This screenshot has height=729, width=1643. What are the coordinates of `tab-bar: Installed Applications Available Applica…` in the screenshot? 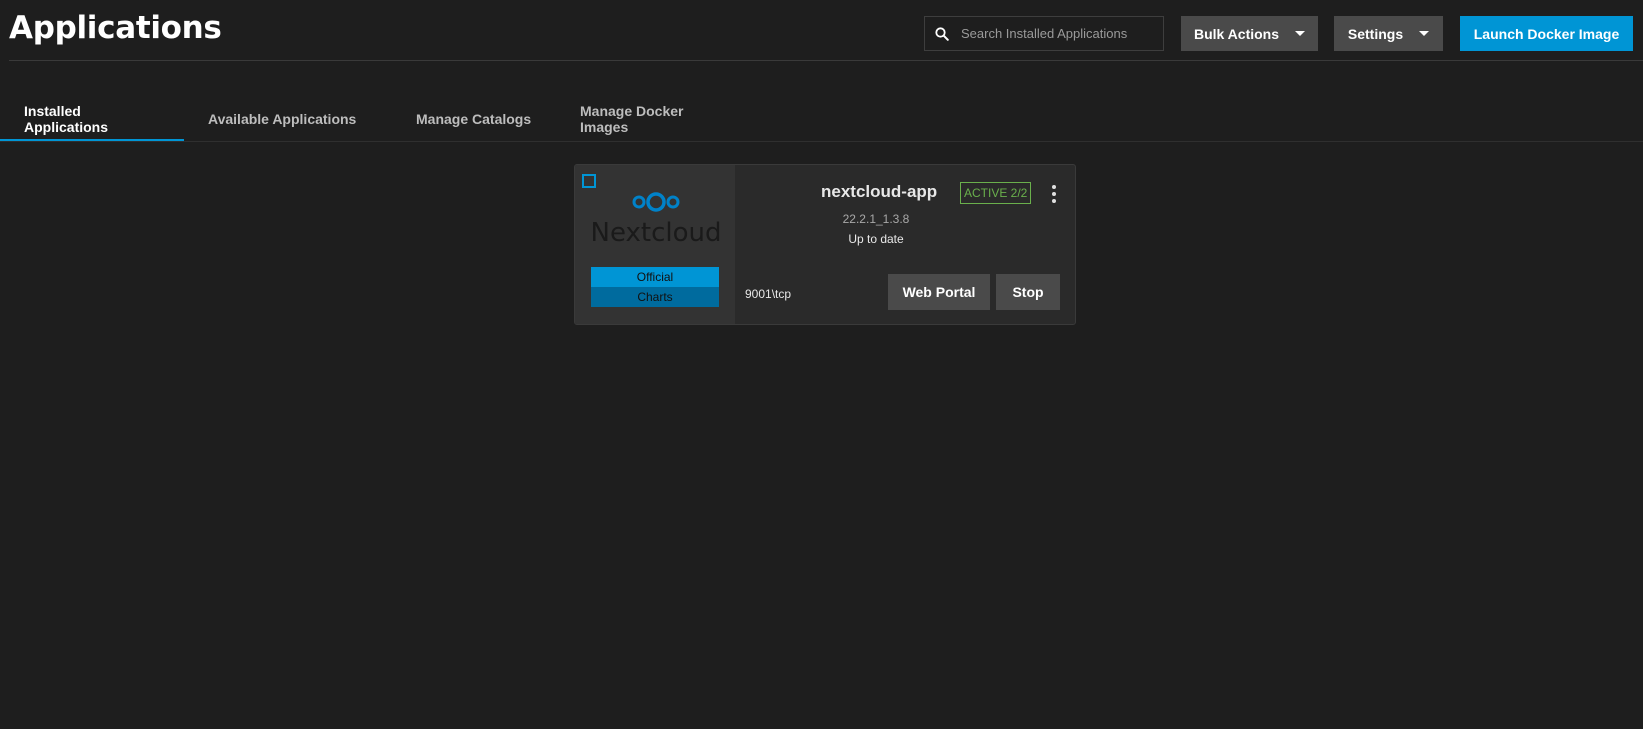 It's located at (378, 118).